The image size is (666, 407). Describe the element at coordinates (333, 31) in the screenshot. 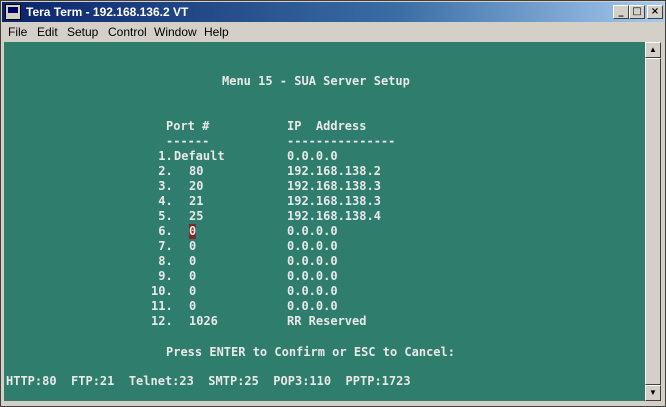

I see `menu-bar: File Edit Setup Control Window Help` at that location.